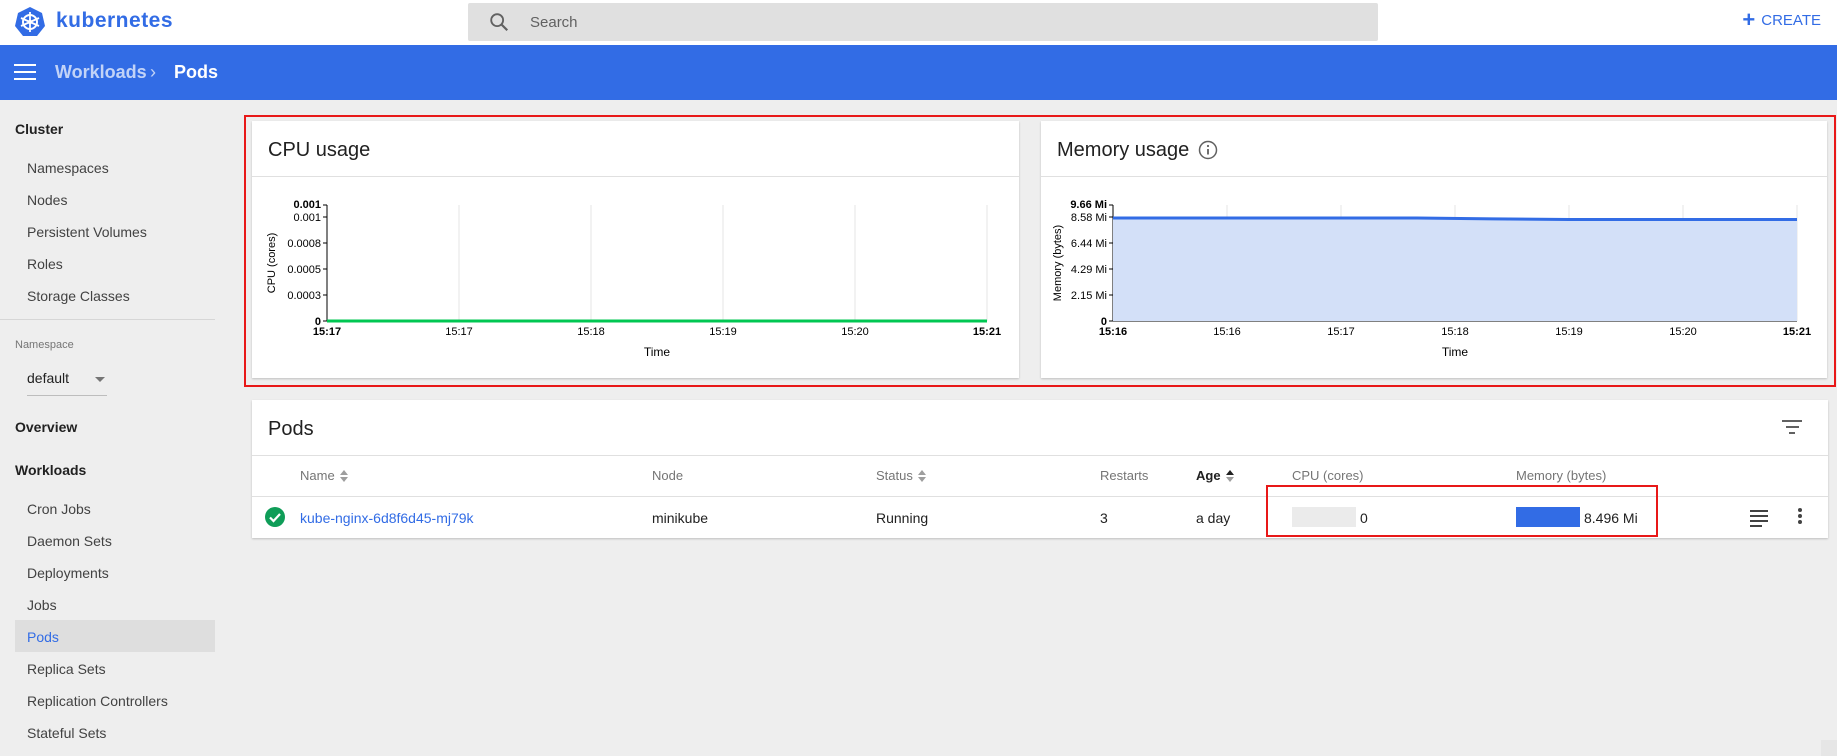 The width and height of the screenshot is (1837, 756). I want to click on sidebar-divider, so click(107, 319).